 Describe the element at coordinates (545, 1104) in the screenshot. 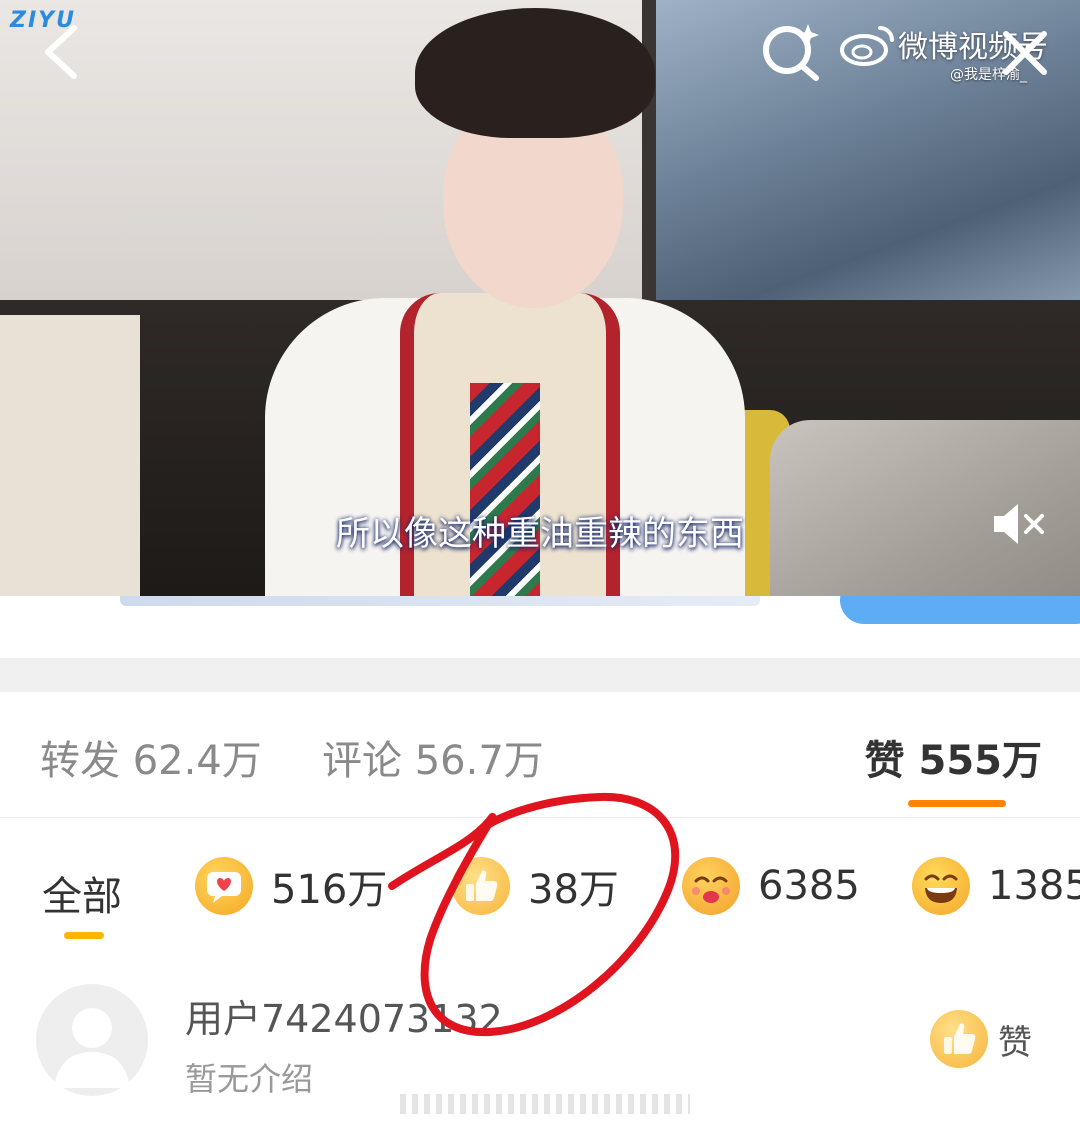

I see `redacted-strip` at that location.